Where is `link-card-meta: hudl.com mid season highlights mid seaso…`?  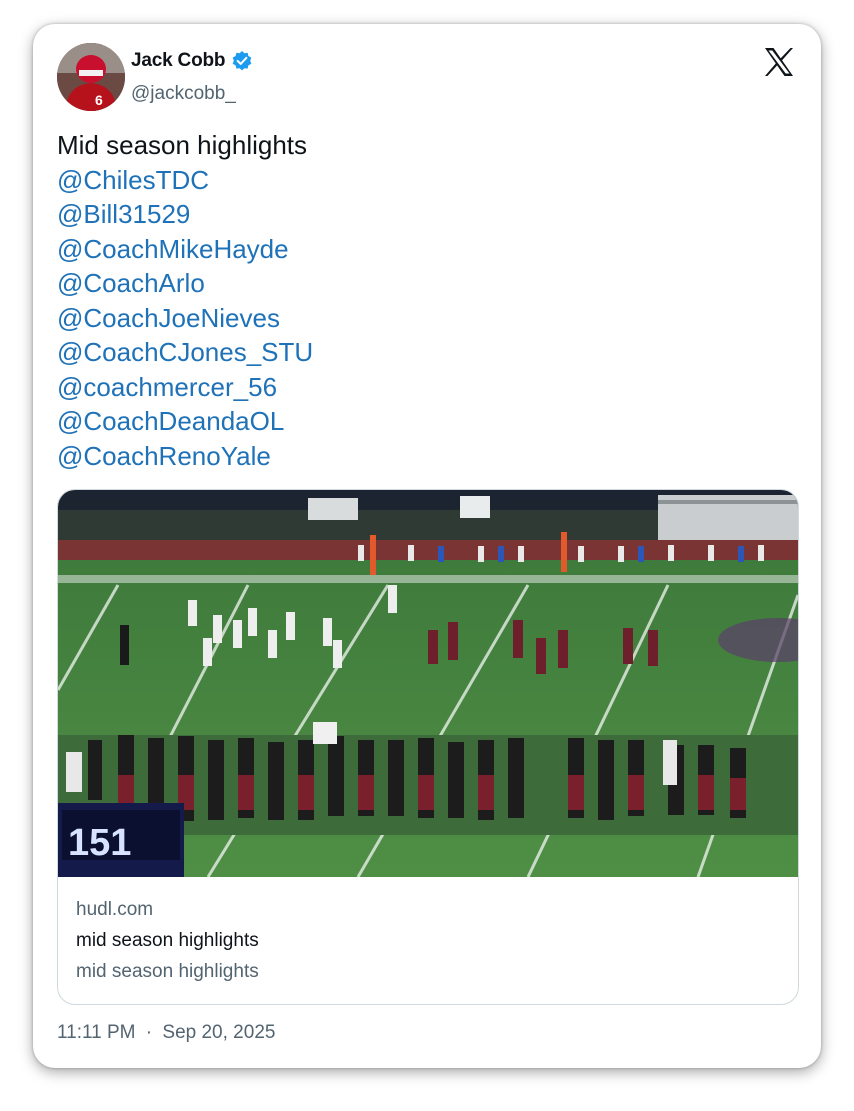 link-card-meta: hudl.com mid season highlights mid seaso… is located at coordinates (426, 941).